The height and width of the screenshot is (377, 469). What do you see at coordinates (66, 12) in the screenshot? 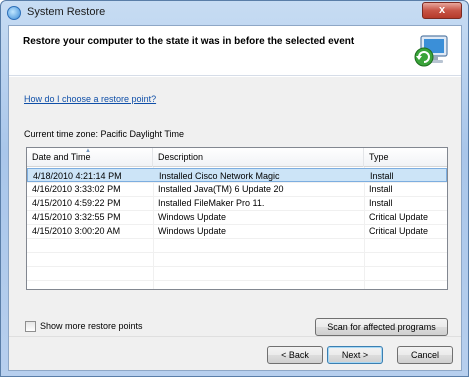
I see `window-title: System Restore` at bounding box center [66, 12].